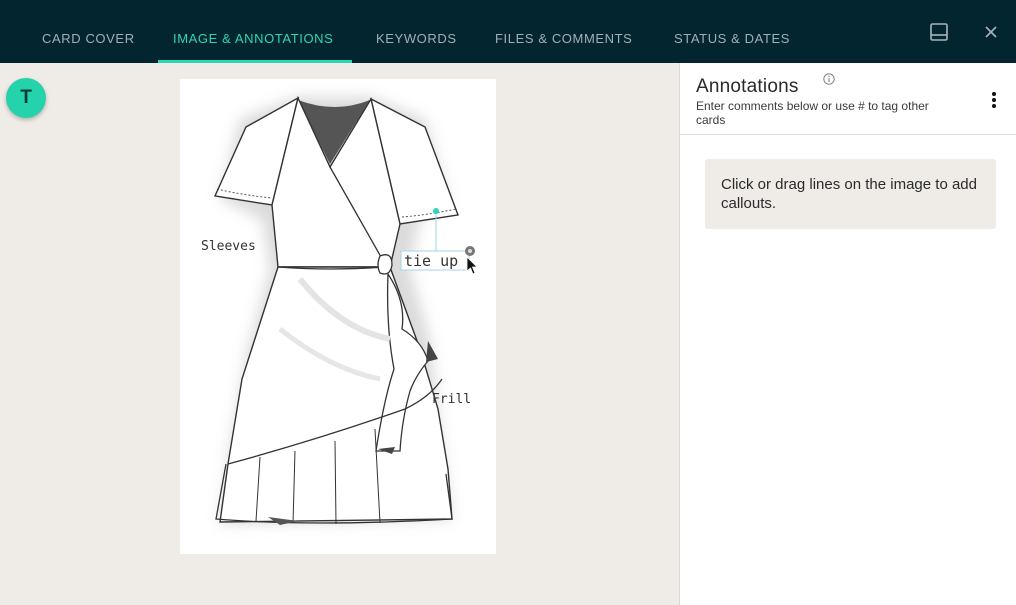 This screenshot has width=1016, height=605. Describe the element at coordinates (26, 98) in the screenshot. I see `user-avatar: T` at that location.